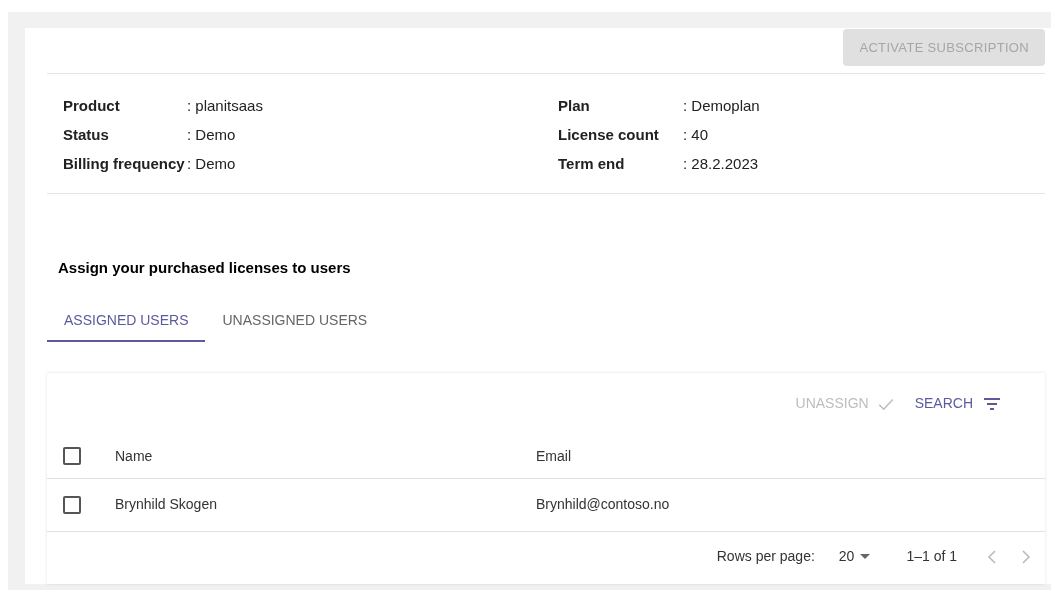 The height and width of the screenshot is (590, 1051). What do you see at coordinates (295, 321) in the screenshot?
I see `tab: UNASSIGNED USERS` at bounding box center [295, 321].